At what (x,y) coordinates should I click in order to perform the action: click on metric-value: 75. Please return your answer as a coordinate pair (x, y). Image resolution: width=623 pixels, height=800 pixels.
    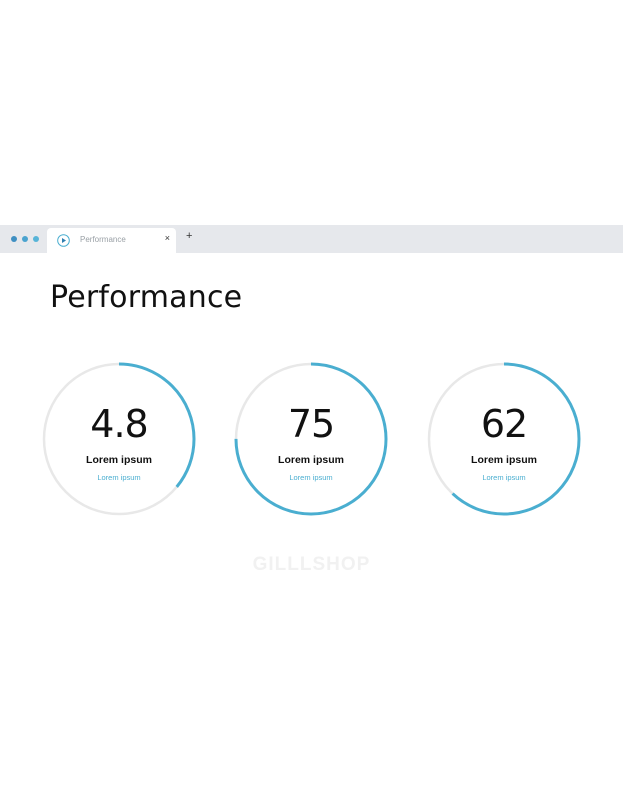
    Looking at the image, I should click on (311, 424).